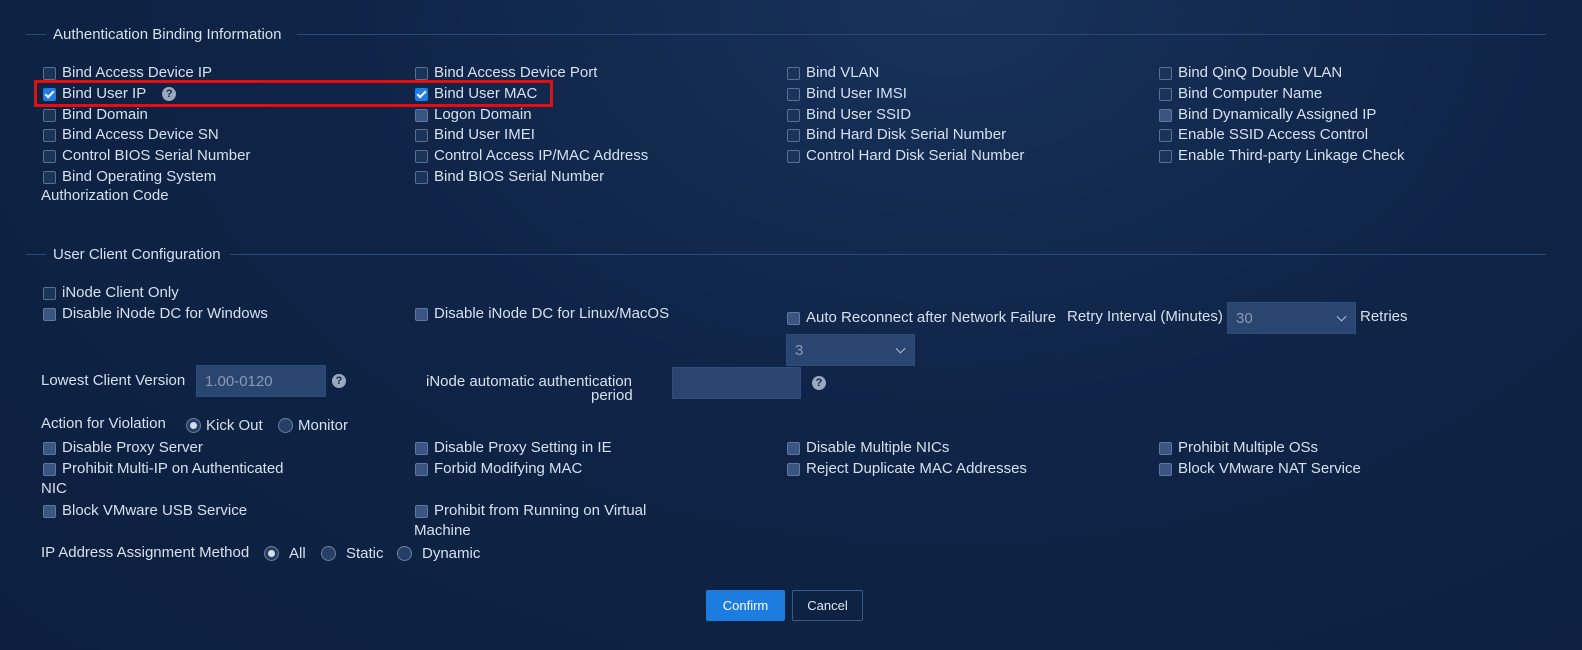 Image resolution: width=1582 pixels, height=650 pixels. I want to click on radio-label: Monitor, so click(323, 425).